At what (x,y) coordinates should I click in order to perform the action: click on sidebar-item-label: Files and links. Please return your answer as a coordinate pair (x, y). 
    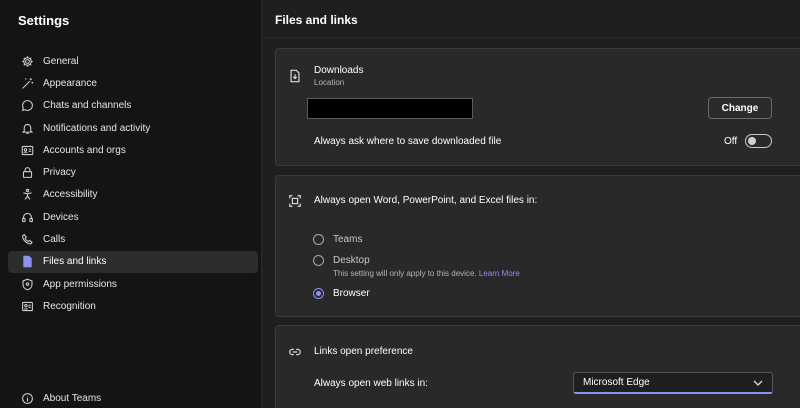
    Looking at the image, I should click on (75, 262).